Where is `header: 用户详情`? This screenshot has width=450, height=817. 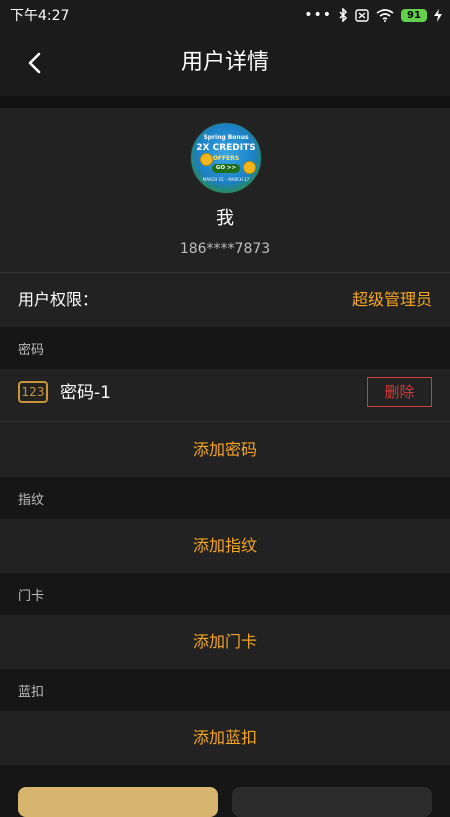
header: 用户详情 is located at coordinates (225, 63).